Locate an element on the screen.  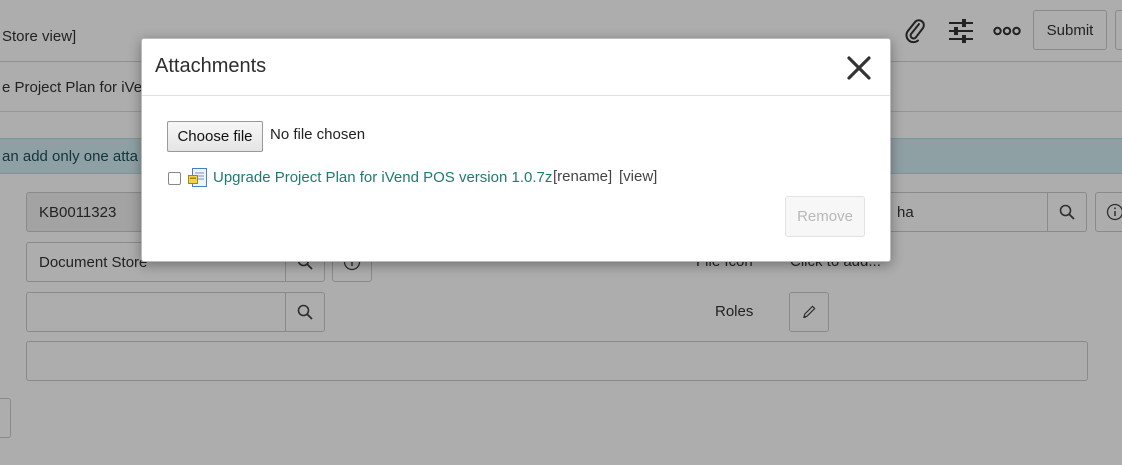
choose-file-button: Choose file is located at coordinates (215, 136).